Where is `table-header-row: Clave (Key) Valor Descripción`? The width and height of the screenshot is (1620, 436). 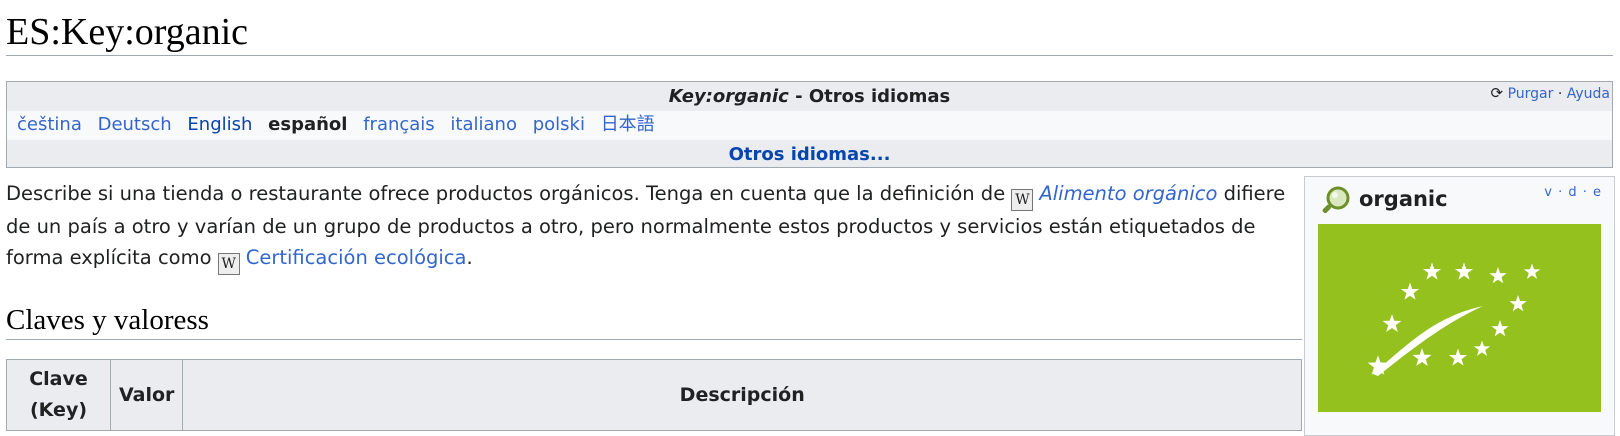 table-header-row: Clave (Key) Valor Descripción is located at coordinates (654, 395).